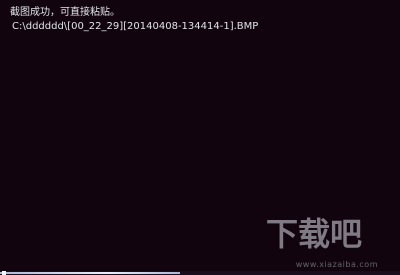 This screenshot has height=275, width=400. I want to click on progress-bar, so click(200, 273).